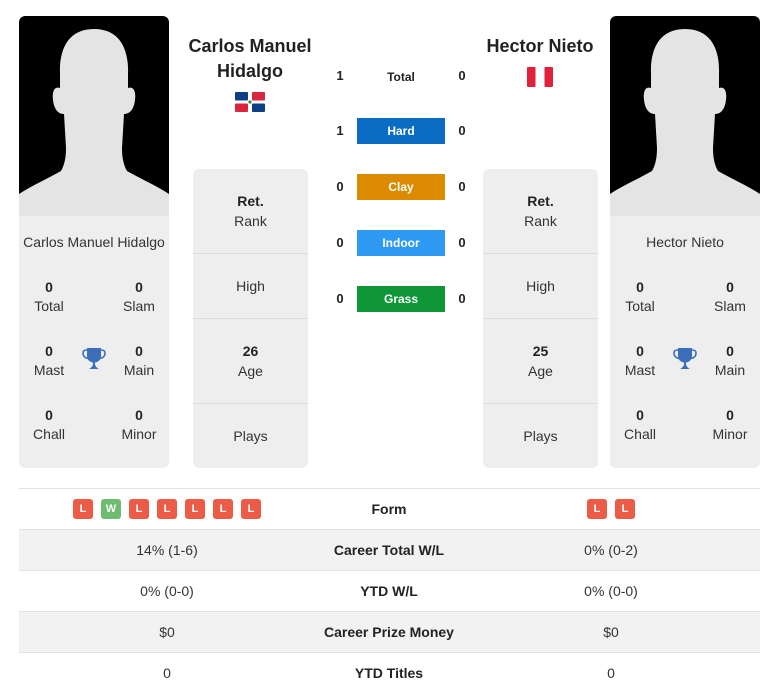 The image size is (779, 699). What do you see at coordinates (139, 415) in the screenshot?
I see `titles-minor-value: 0` at bounding box center [139, 415].